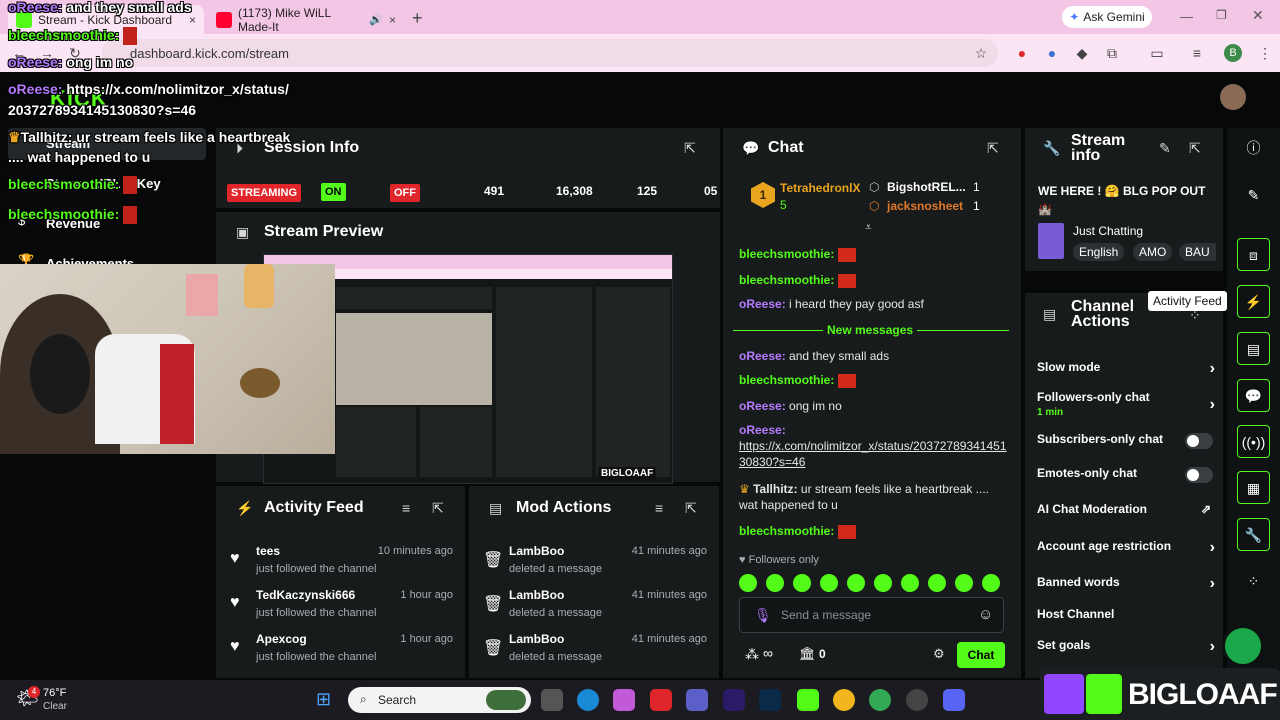 The image size is (1280, 720). What do you see at coordinates (1107, 17) in the screenshot?
I see `ask-gemini-button: ✦ Ask Gemini` at bounding box center [1107, 17].